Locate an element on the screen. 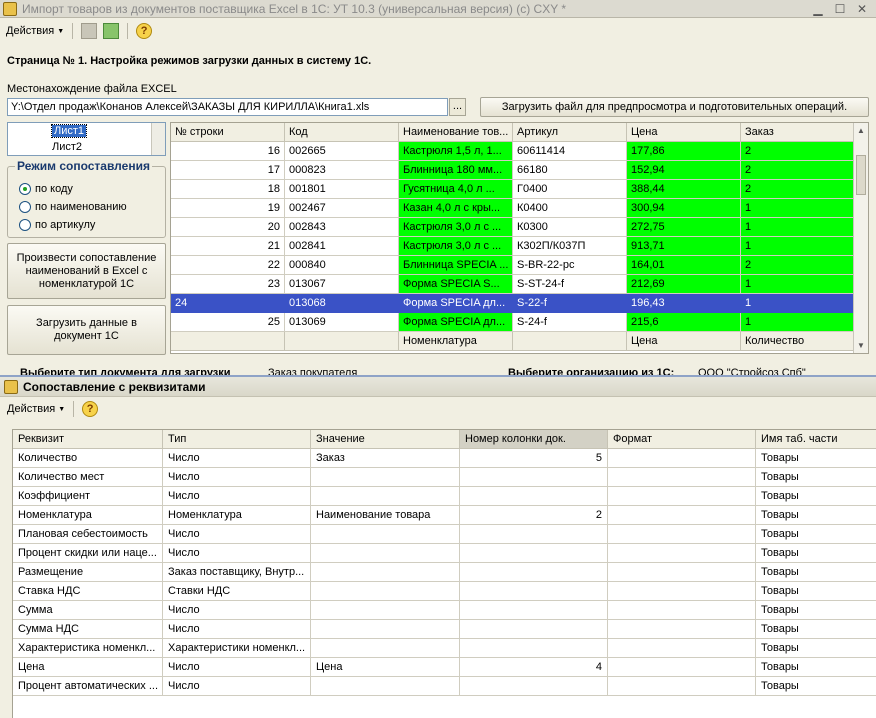 Image resolution: width=876 pixels, height=718 pixels. column-header: Артикул is located at coordinates (570, 132).